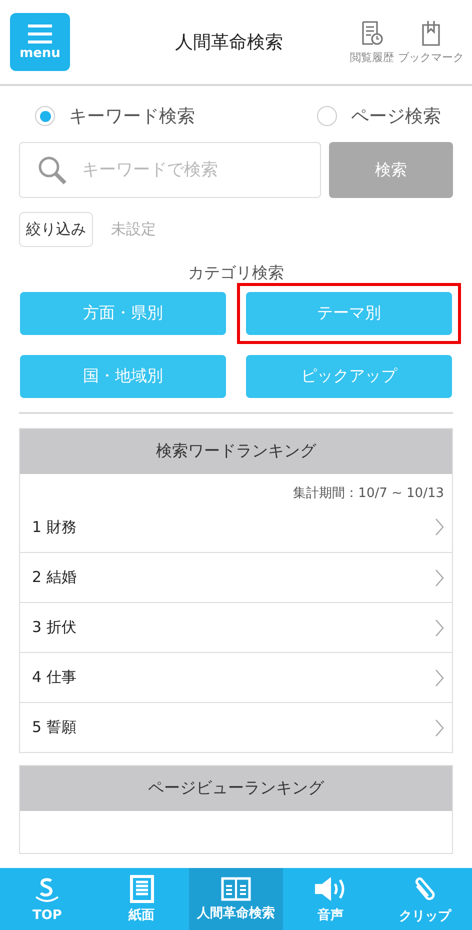  What do you see at coordinates (391, 170) in the screenshot?
I see `search-button: 検索` at bounding box center [391, 170].